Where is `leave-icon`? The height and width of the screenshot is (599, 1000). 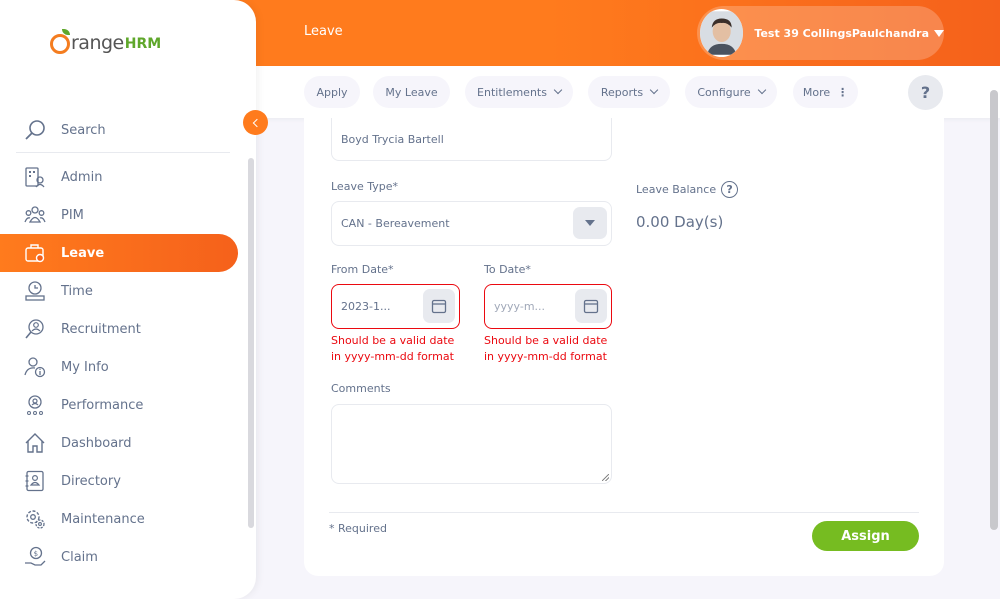
leave-icon is located at coordinates (35, 253).